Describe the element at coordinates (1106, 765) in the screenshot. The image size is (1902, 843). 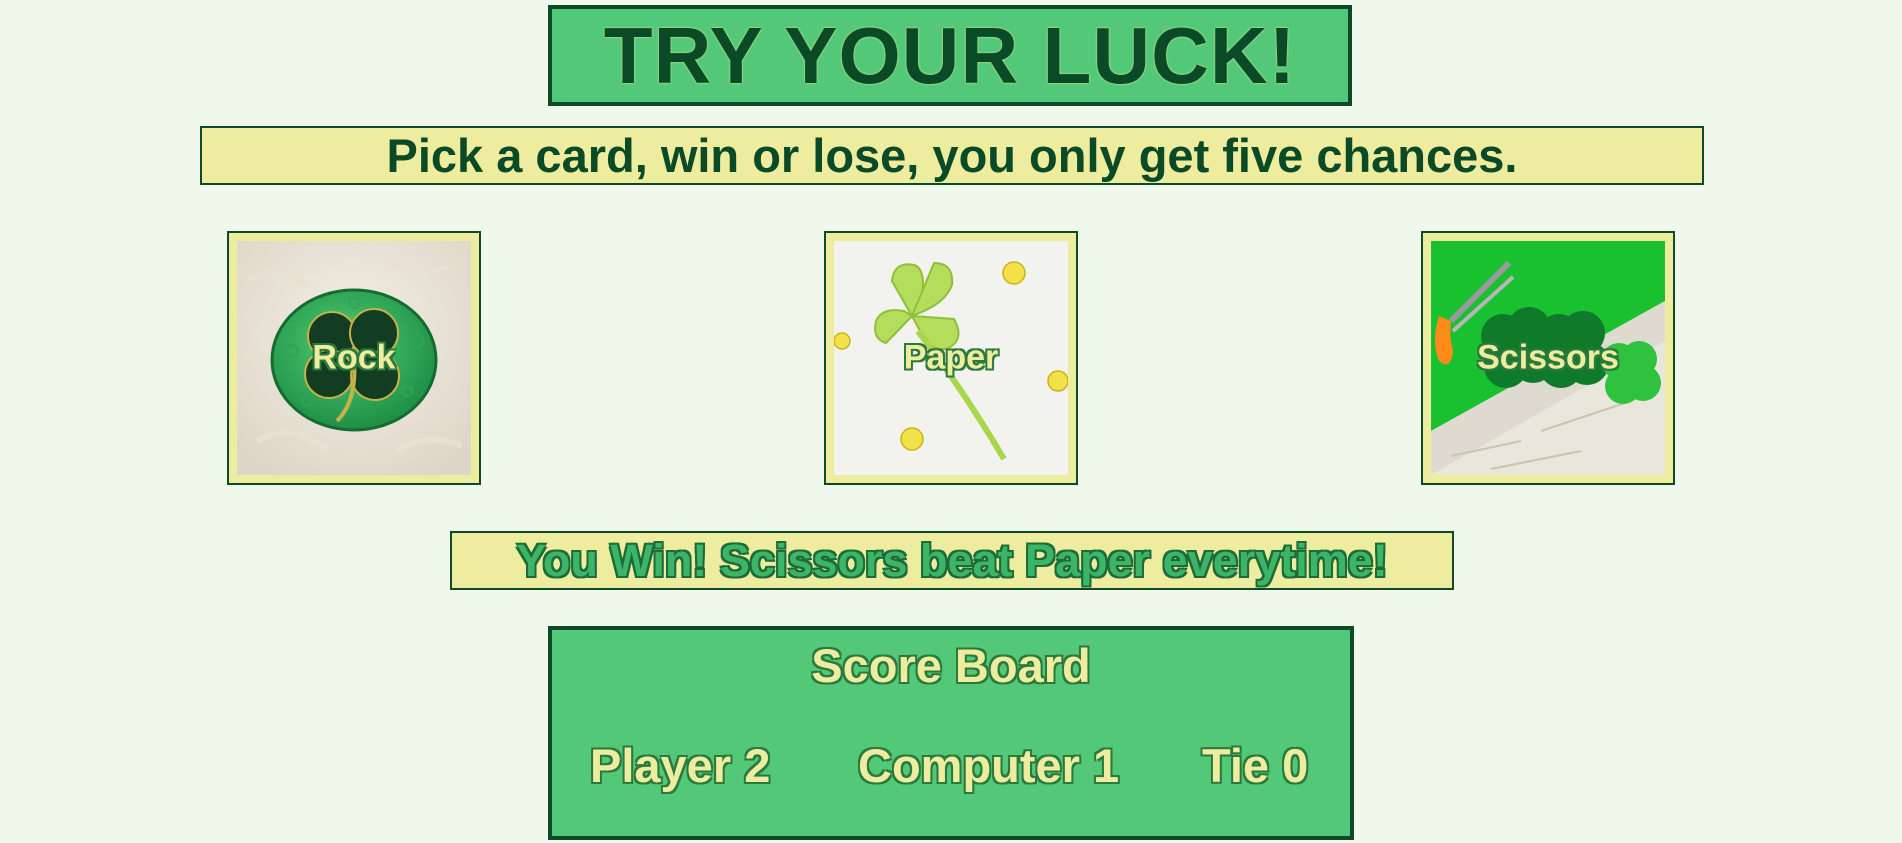
I see `computer-score-value: 1` at that location.